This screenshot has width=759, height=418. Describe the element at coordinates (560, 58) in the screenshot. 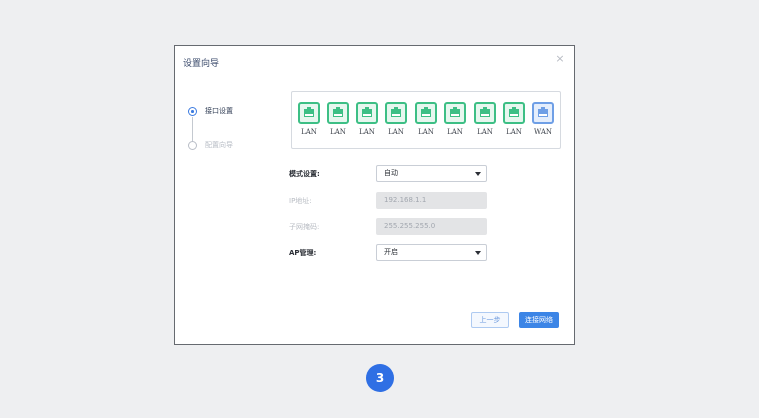

I see `close-icon: ×` at that location.